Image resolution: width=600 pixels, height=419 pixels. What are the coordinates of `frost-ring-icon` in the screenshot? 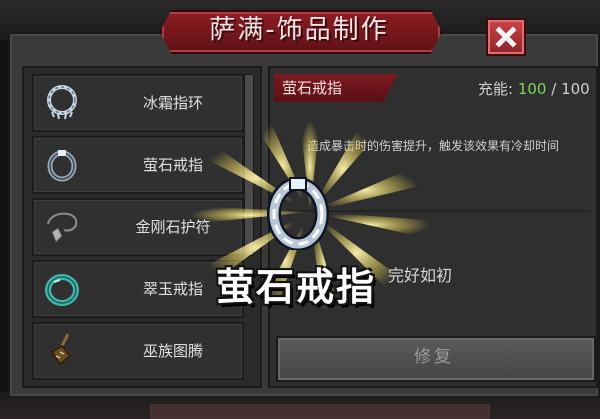 It's located at (62, 102).